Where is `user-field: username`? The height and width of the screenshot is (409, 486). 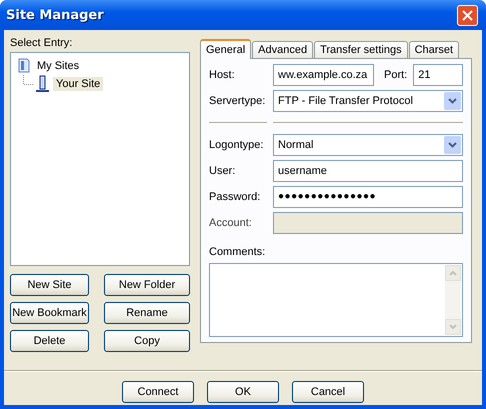
user-field: username is located at coordinates (368, 171).